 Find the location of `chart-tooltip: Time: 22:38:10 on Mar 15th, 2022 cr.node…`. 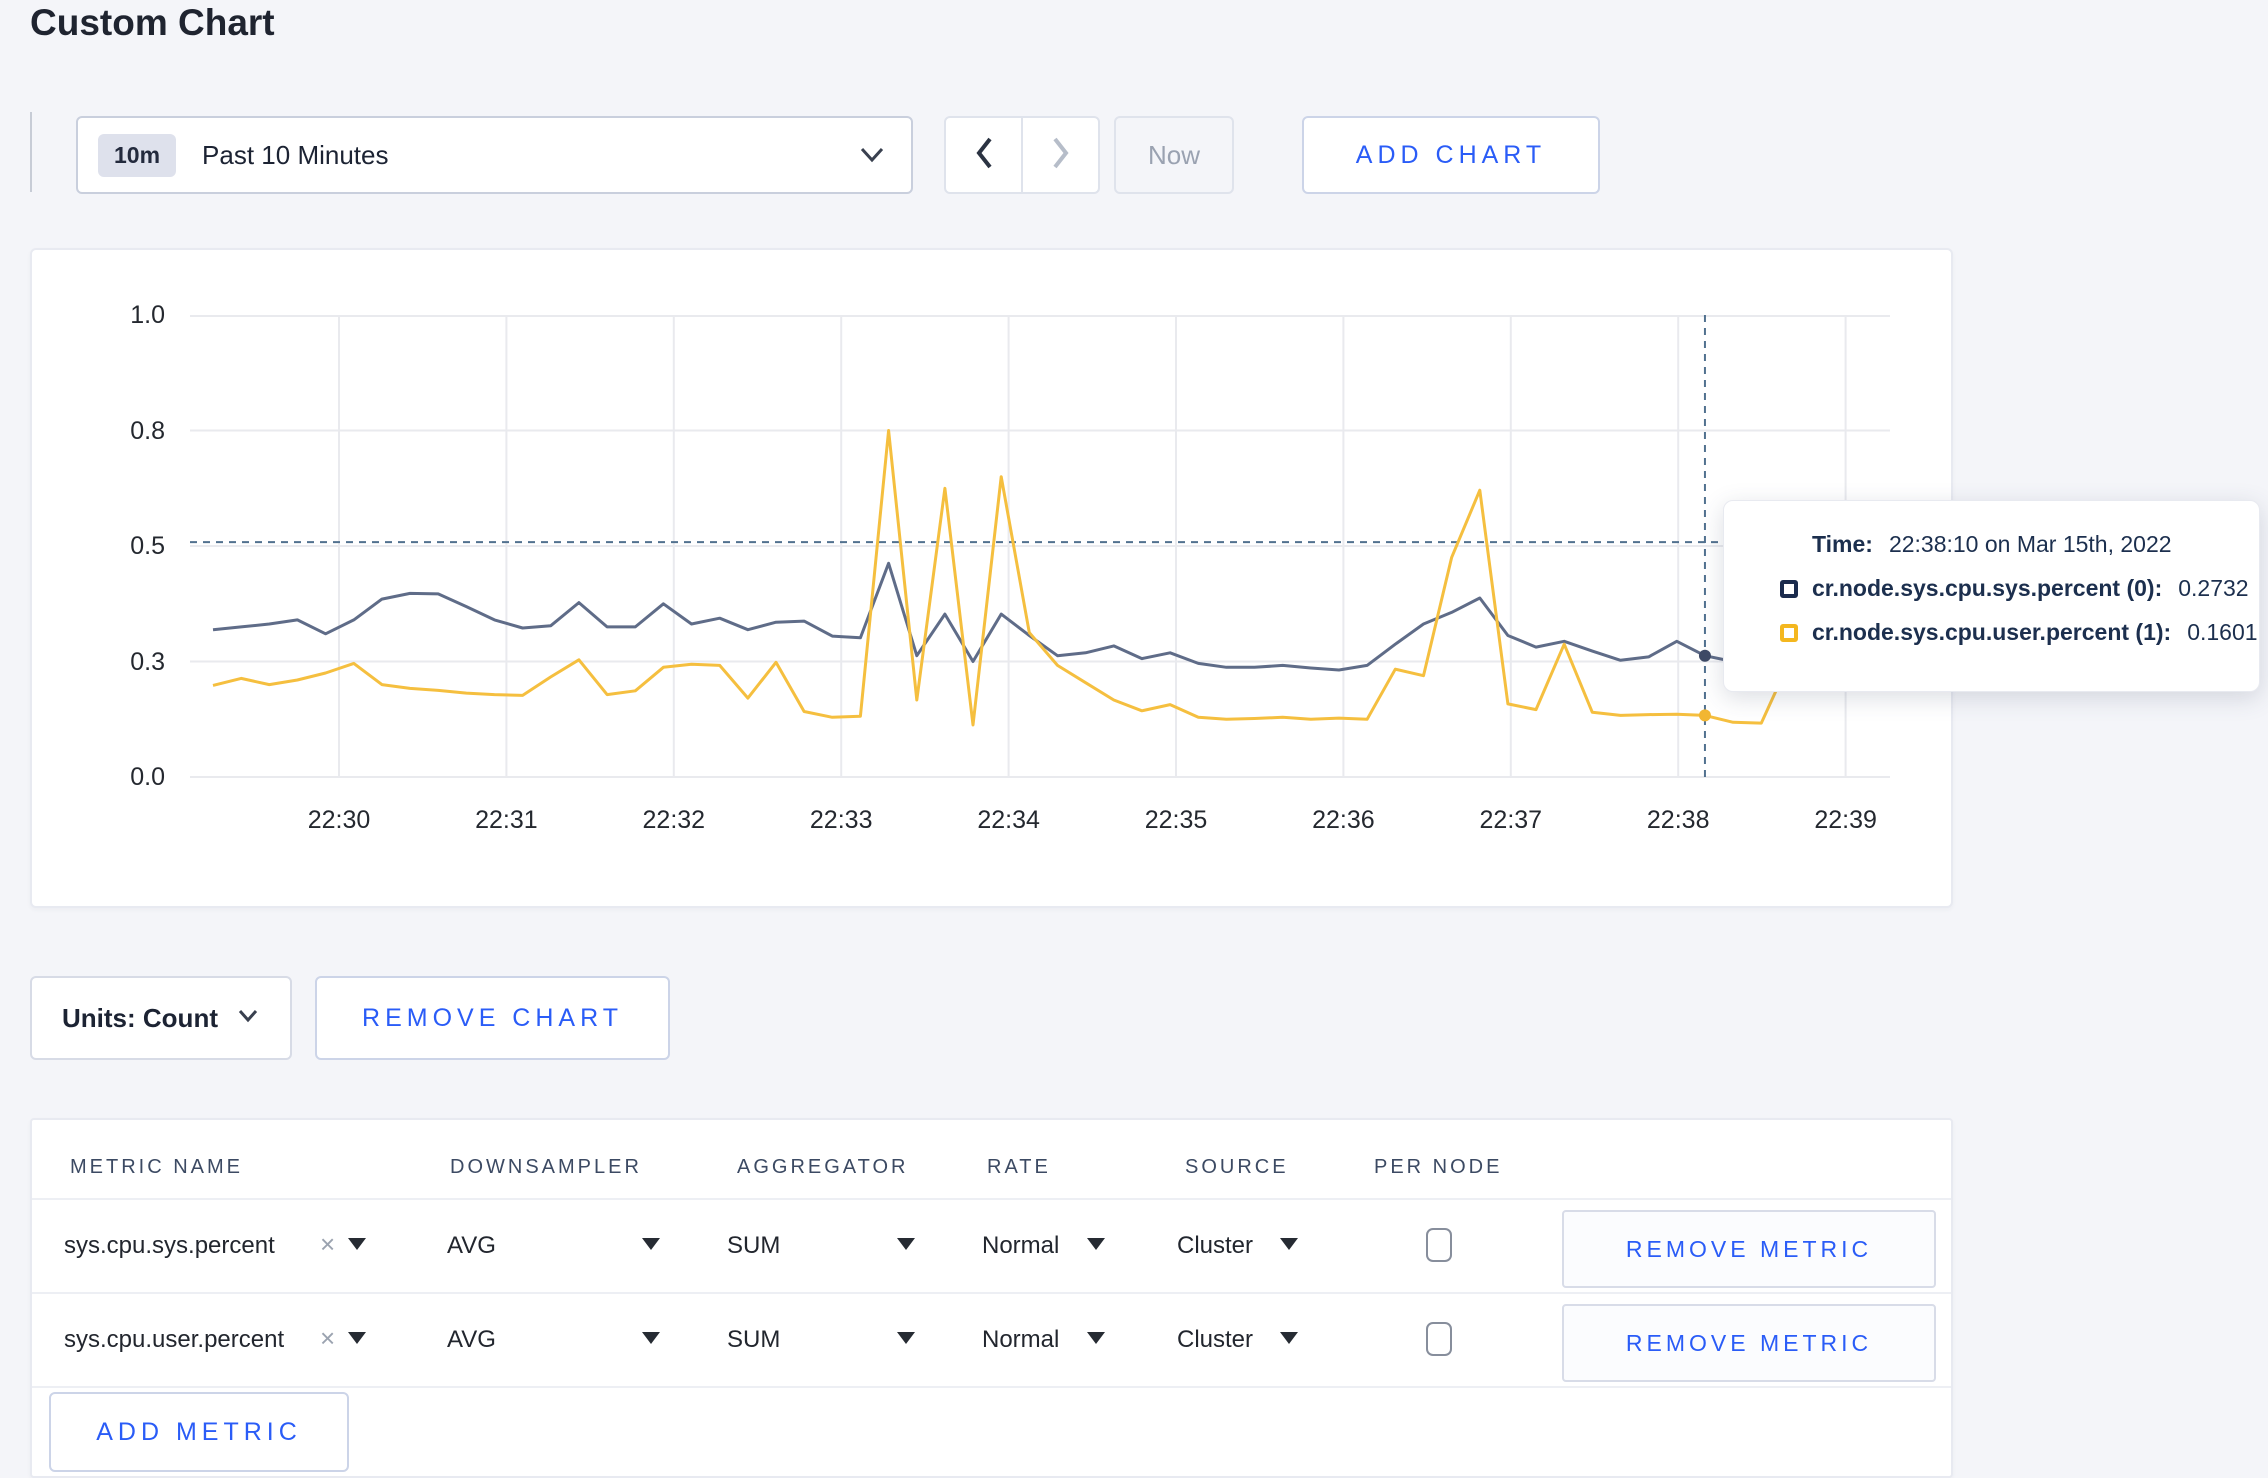

chart-tooltip: Time: 22:38:10 on Mar 15th, 2022 cr.node… is located at coordinates (1991, 596).